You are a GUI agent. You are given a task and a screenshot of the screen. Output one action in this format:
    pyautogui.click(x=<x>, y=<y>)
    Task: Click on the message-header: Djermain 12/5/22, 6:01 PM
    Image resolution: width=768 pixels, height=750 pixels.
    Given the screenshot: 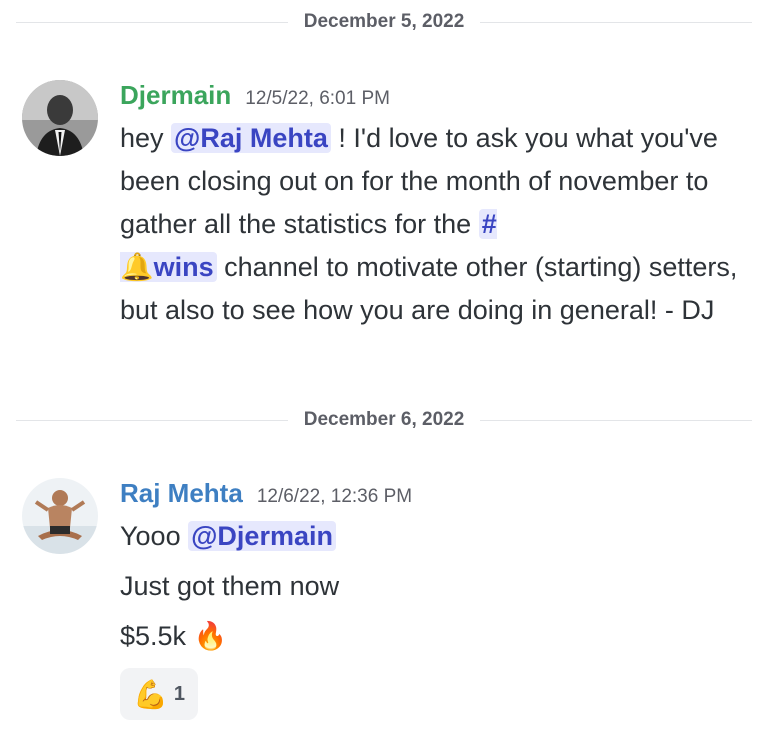 What is the action you would take?
    pyautogui.click(x=255, y=95)
    